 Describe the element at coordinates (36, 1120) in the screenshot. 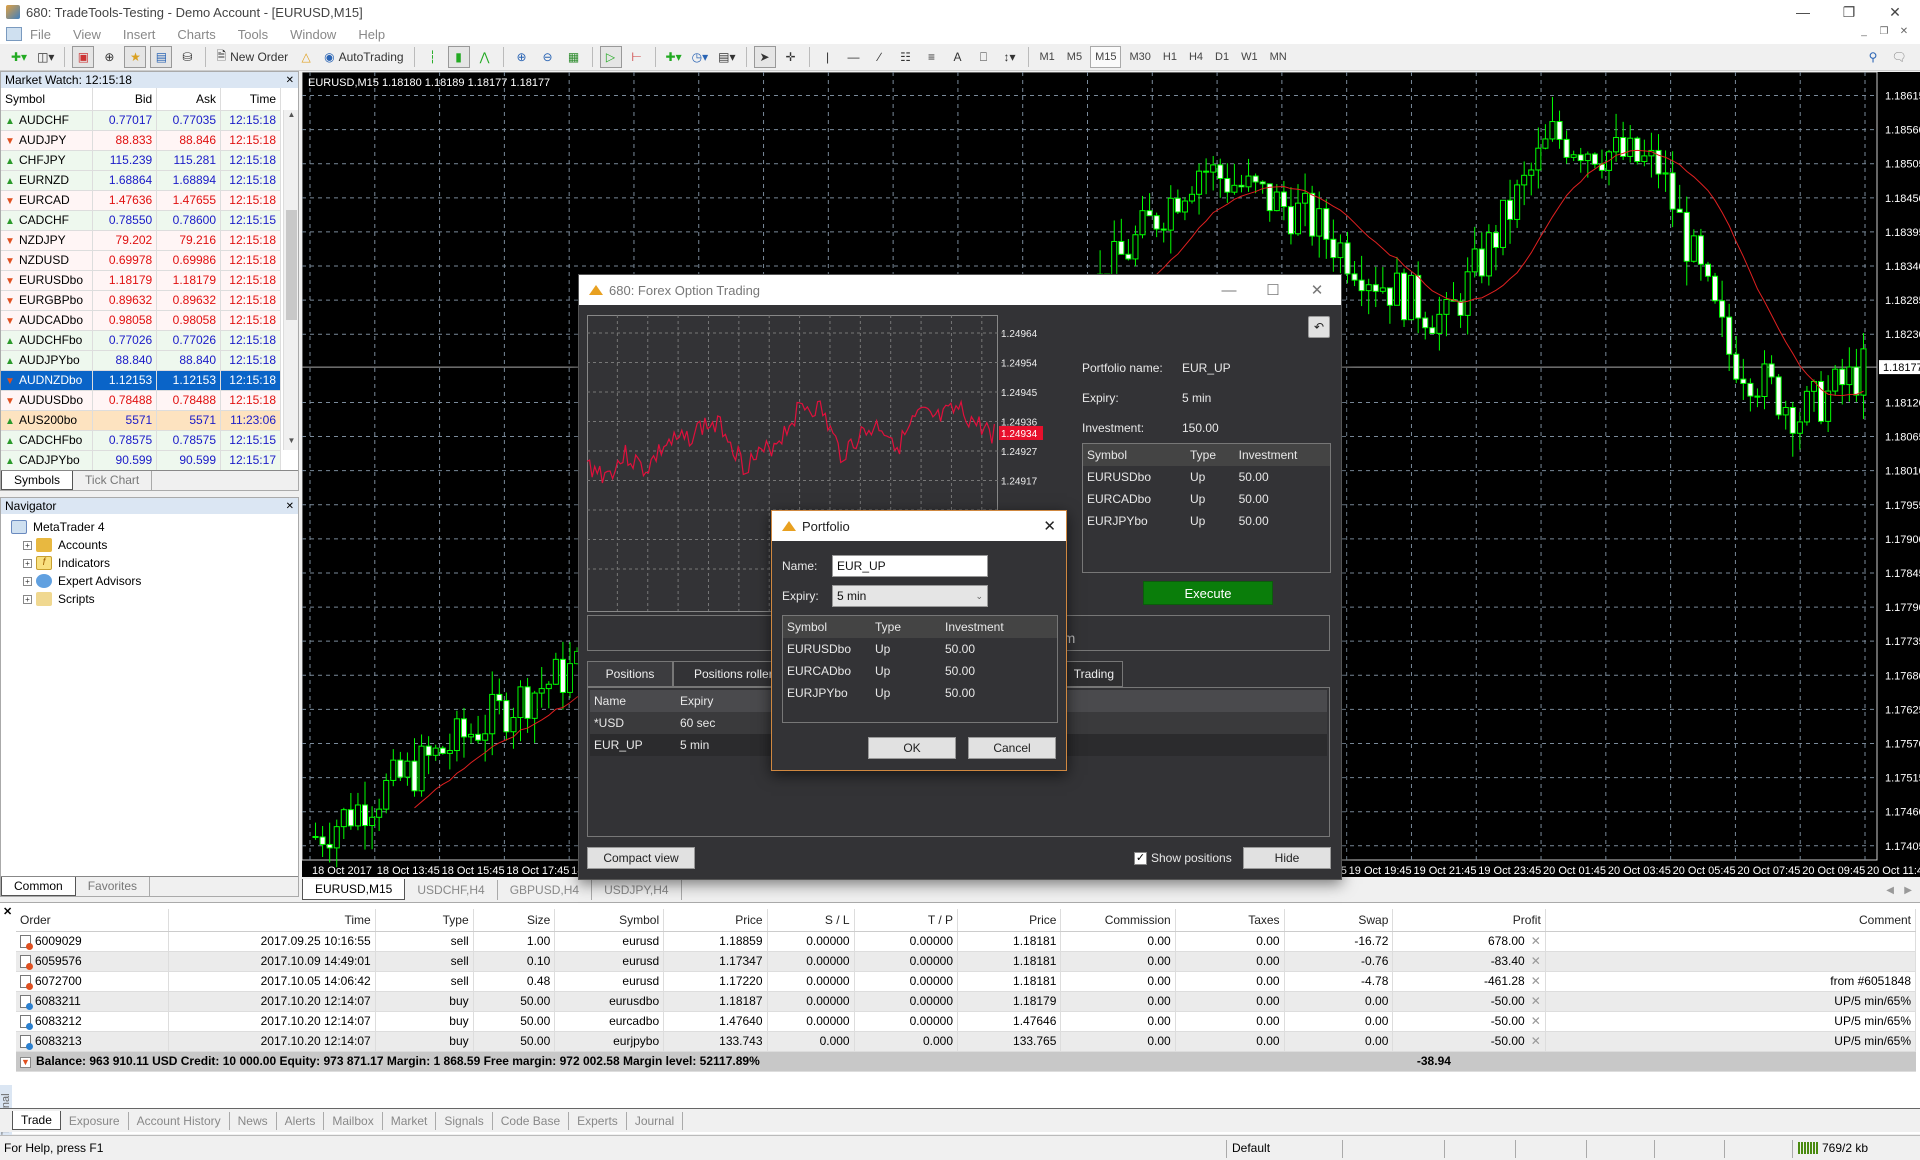

I see `terminal-tab-trade: Trade` at that location.